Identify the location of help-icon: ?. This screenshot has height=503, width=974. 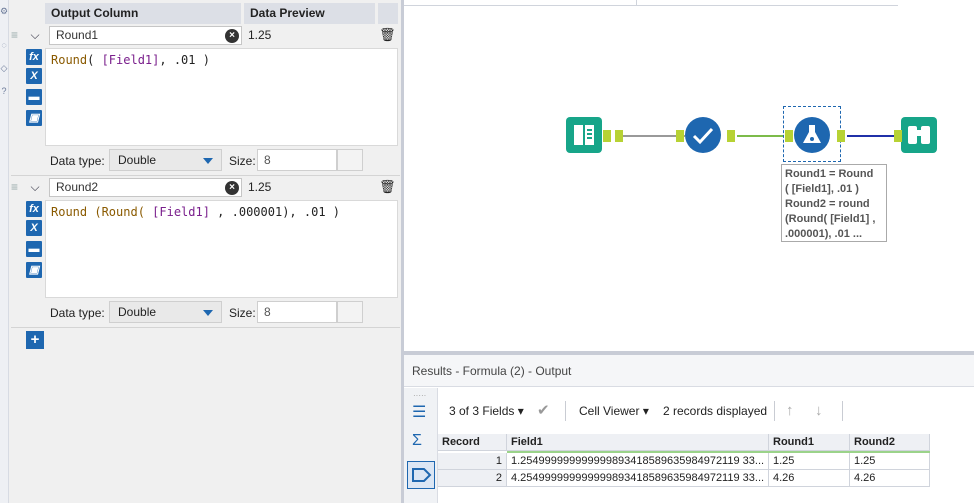
(4, 91).